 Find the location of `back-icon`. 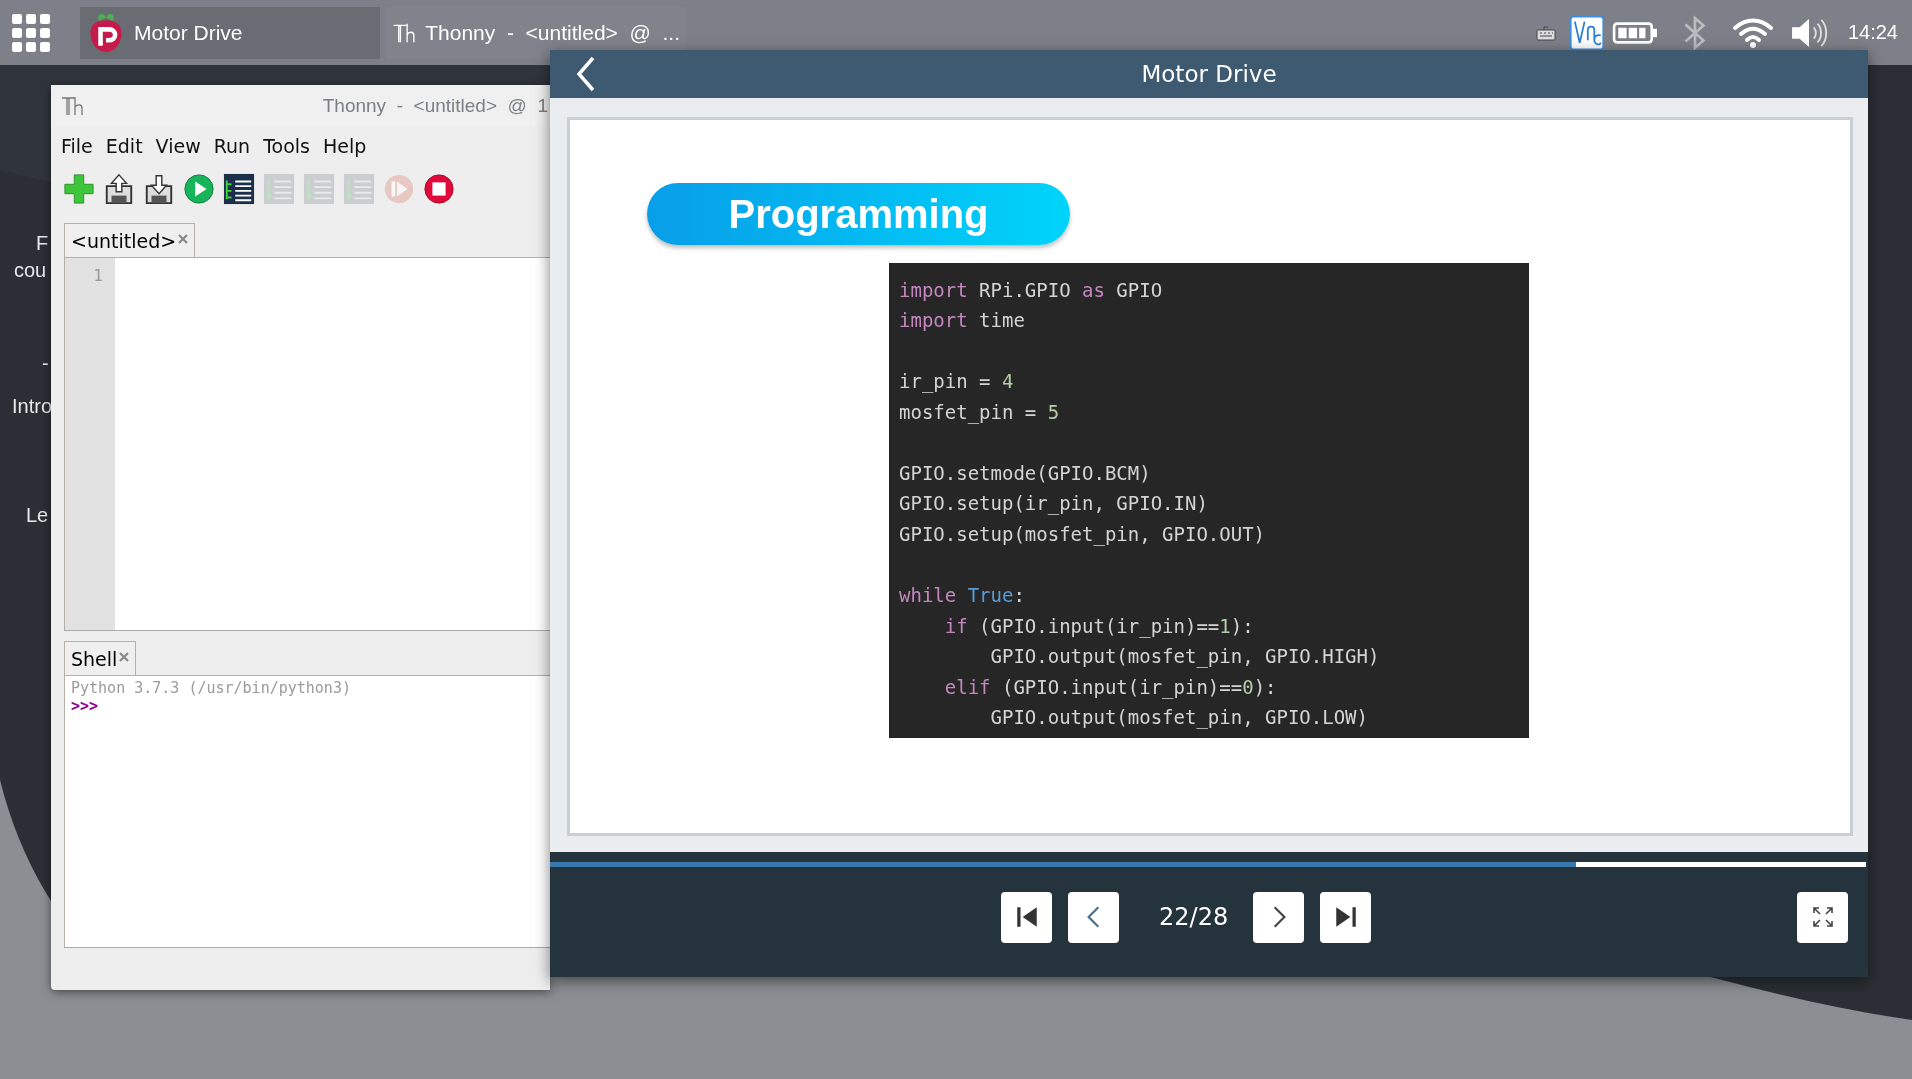

back-icon is located at coordinates (586, 74).